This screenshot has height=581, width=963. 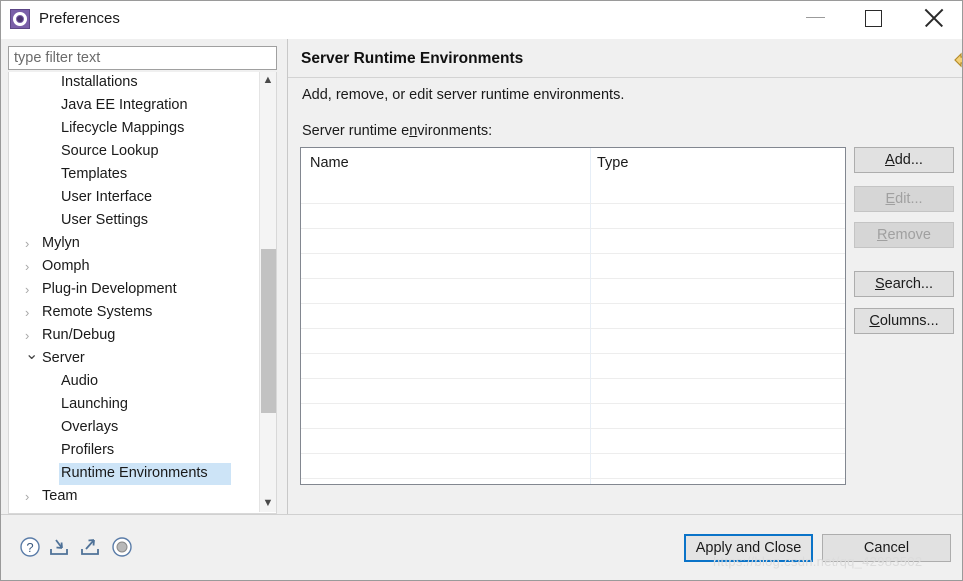 I want to click on tree-item-launching: Launching, so click(x=134, y=405).